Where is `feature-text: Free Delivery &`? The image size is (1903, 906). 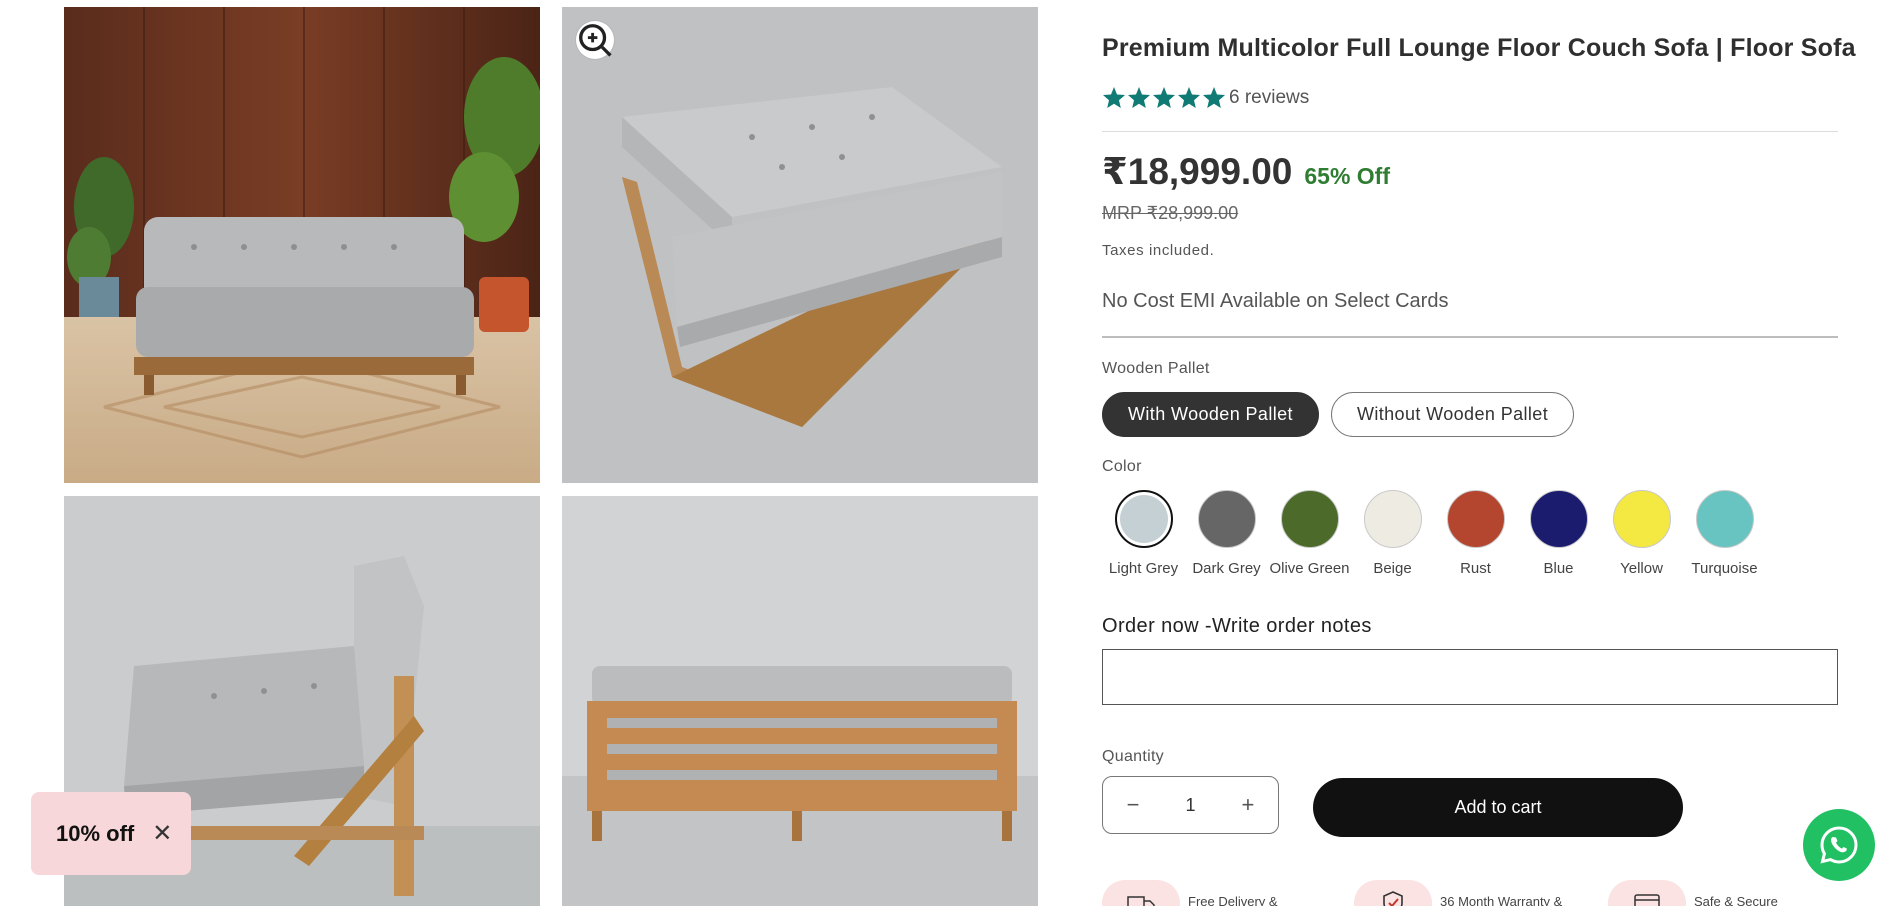 feature-text: Free Delivery & is located at coordinates (1233, 900).